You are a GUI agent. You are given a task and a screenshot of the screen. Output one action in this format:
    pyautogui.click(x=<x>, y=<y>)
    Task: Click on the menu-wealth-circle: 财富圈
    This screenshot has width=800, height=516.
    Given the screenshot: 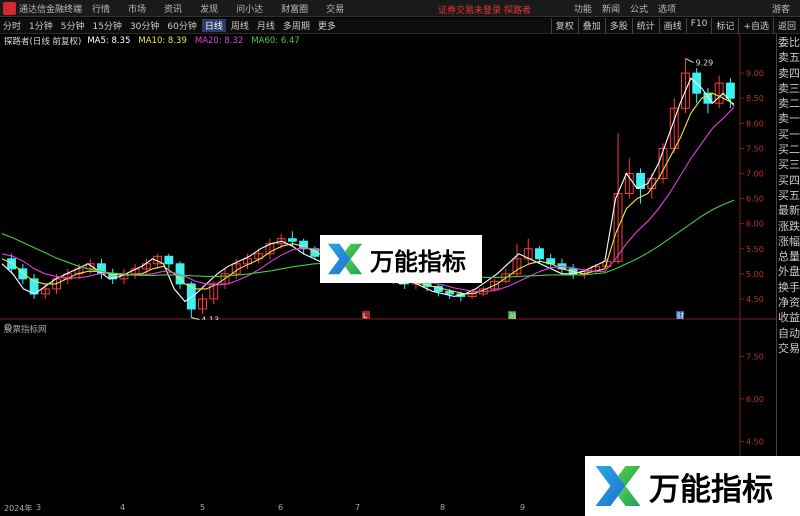 What is the action you would take?
    pyautogui.click(x=294, y=8)
    